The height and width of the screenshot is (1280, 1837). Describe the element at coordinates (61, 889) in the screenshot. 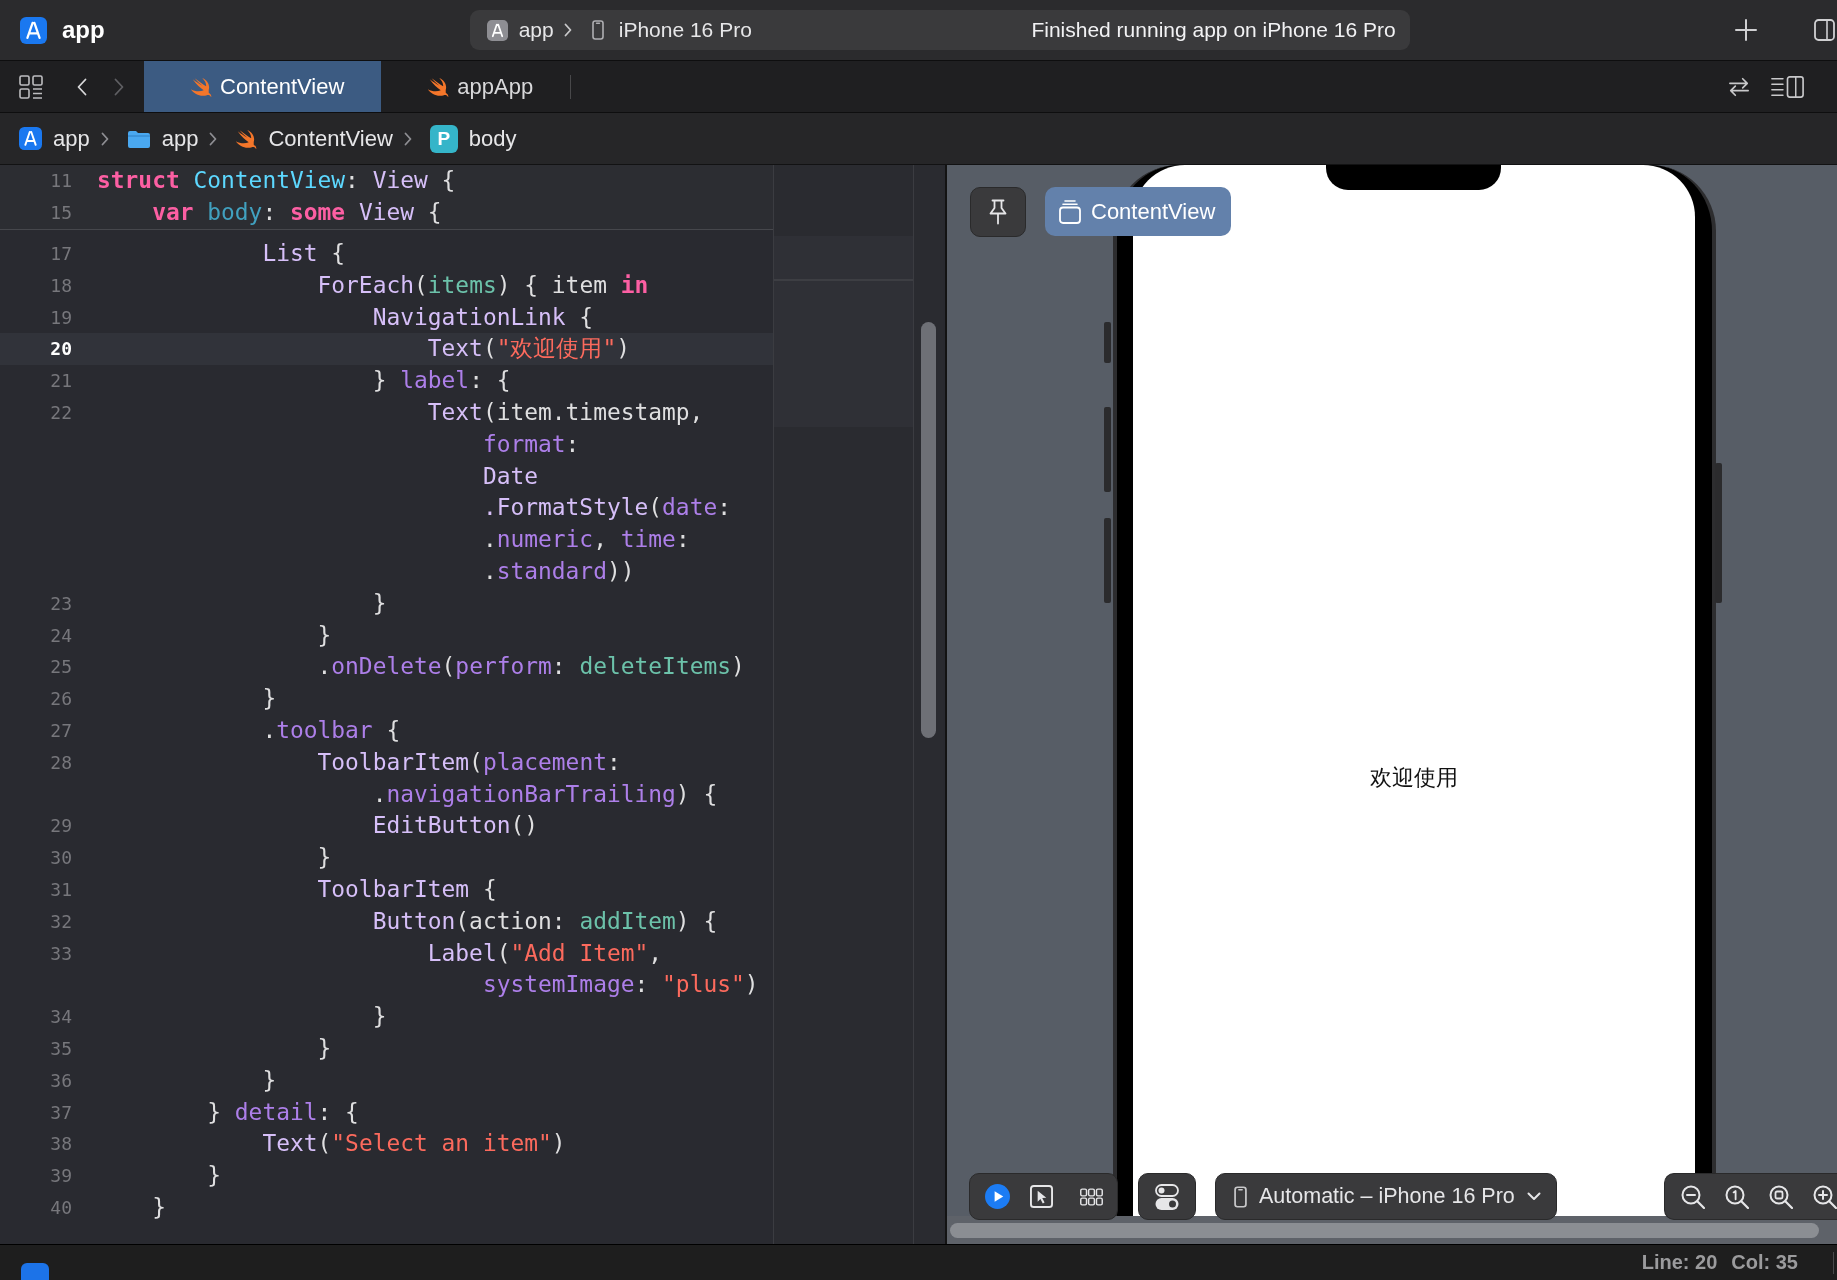

I see `line-number: 31` at that location.